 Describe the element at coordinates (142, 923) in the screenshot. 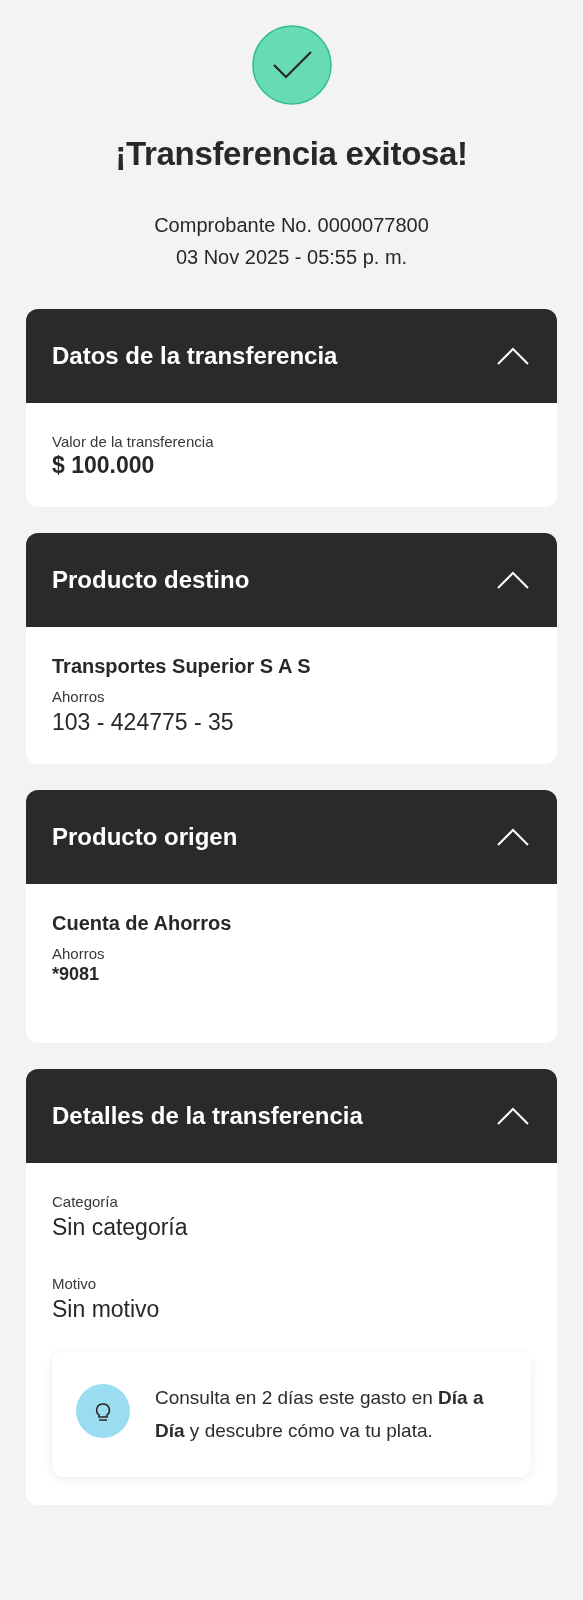

I see `account-name: Cuenta de Ahorros` at that location.